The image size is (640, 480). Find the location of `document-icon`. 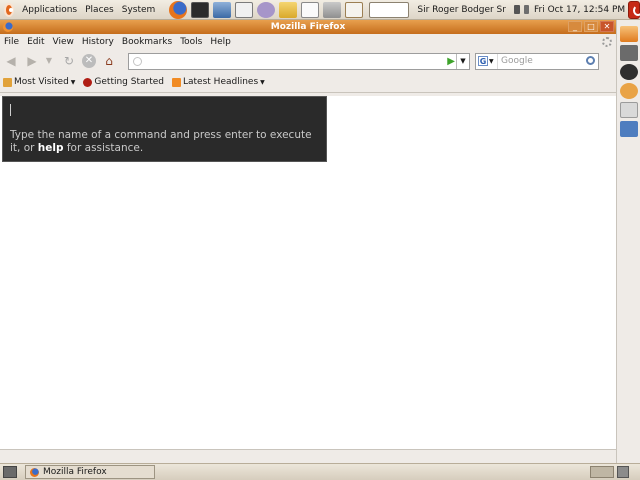

document-icon is located at coordinates (629, 110).